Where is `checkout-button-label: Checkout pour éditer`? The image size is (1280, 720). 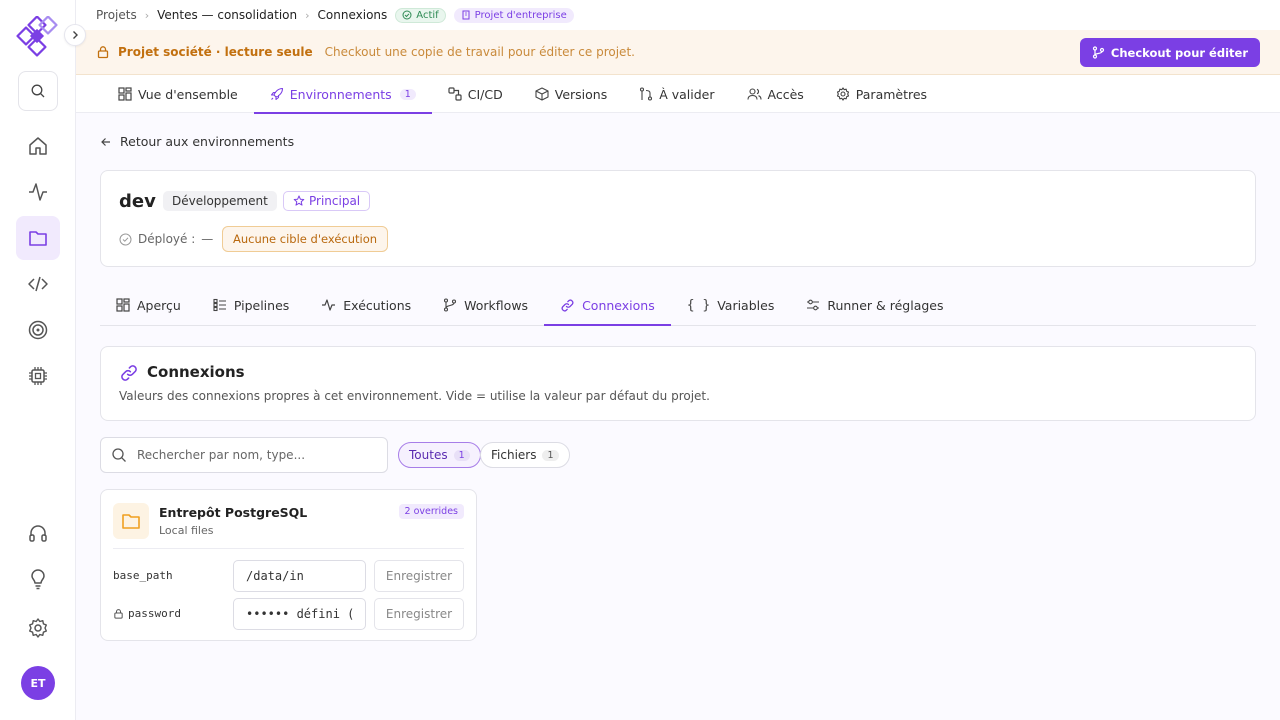
checkout-button-label: Checkout pour éditer is located at coordinates (1179, 52).